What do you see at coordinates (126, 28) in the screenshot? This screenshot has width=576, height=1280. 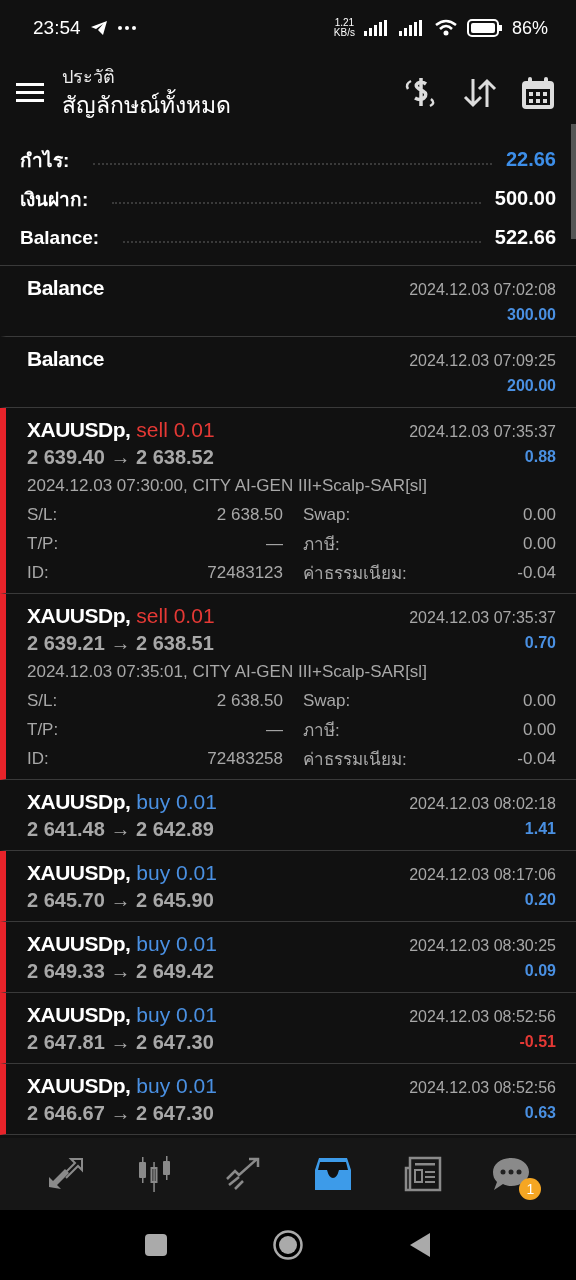 I see `more-icon` at bounding box center [126, 28].